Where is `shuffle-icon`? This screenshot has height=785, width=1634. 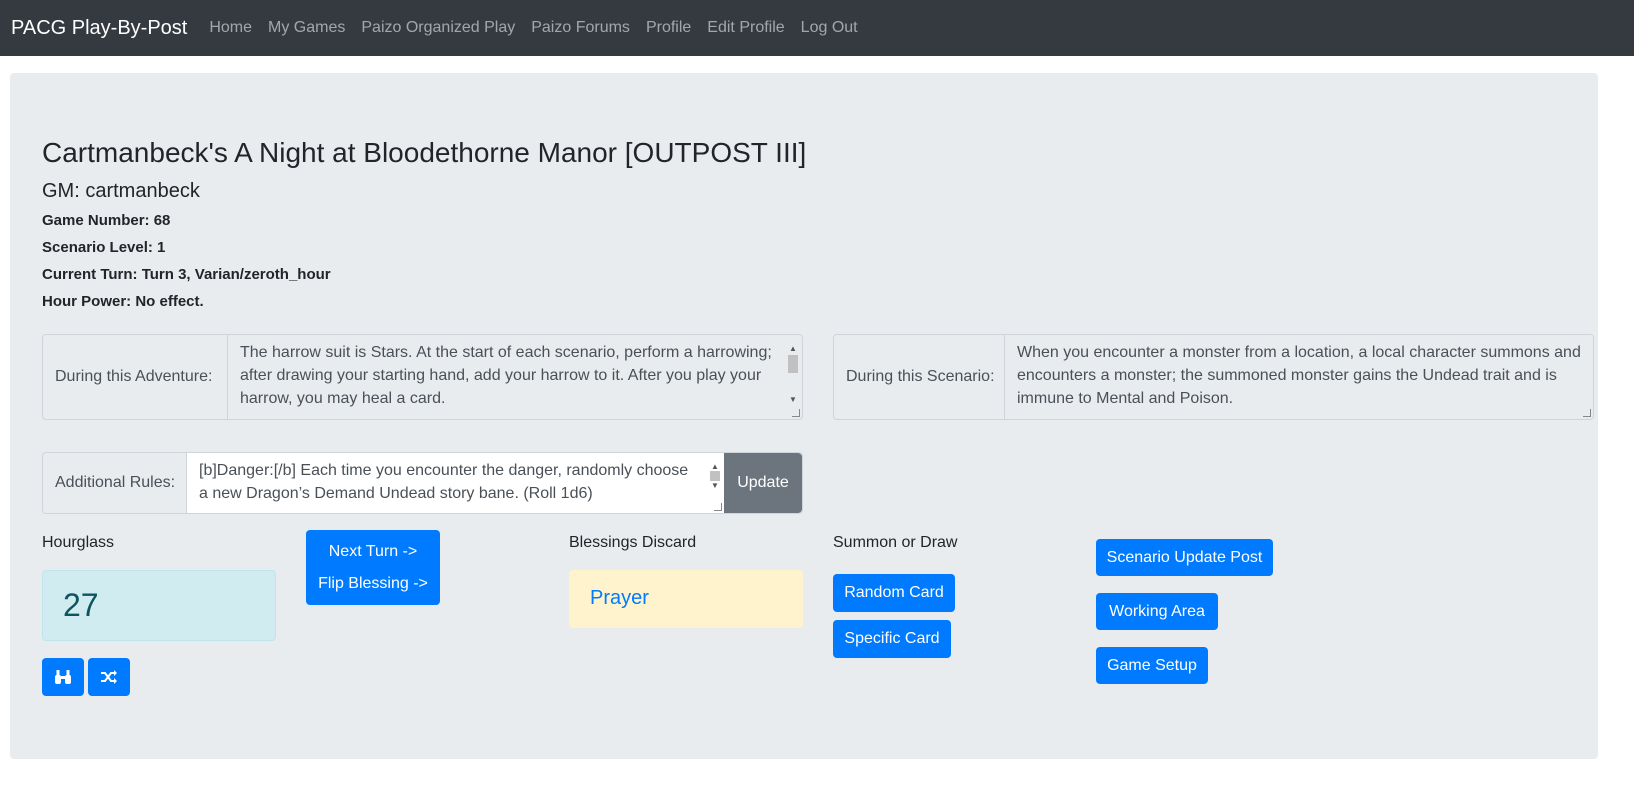
shuffle-icon is located at coordinates (109, 677).